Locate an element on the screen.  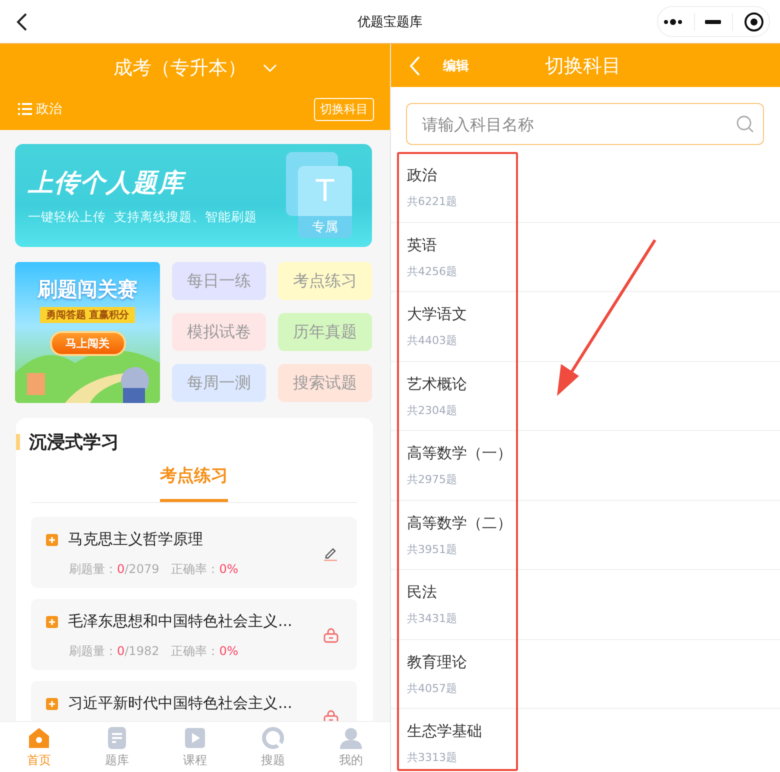
tabbar-item: 我的 is located at coordinates (351, 747).